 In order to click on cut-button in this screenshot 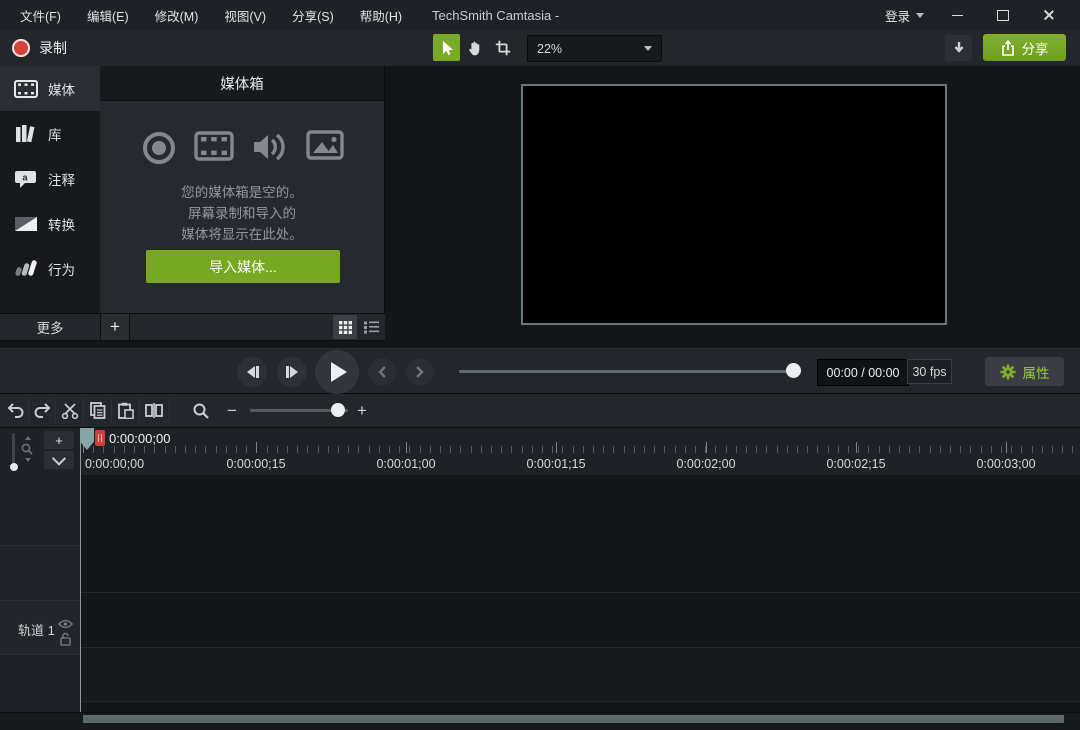, I will do `click(69, 410)`.